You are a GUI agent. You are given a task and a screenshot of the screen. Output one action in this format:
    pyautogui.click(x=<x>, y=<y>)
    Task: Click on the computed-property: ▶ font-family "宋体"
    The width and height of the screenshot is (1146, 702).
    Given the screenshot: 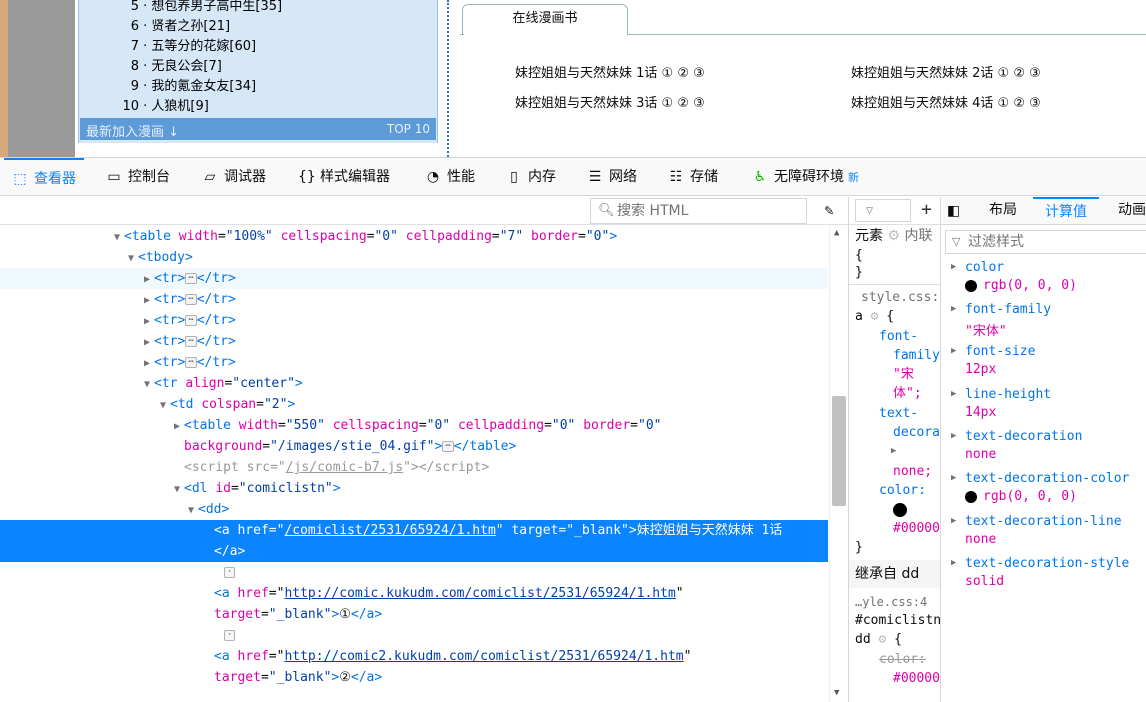 What is the action you would take?
    pyautogui.click(x=1046, y=322)
    